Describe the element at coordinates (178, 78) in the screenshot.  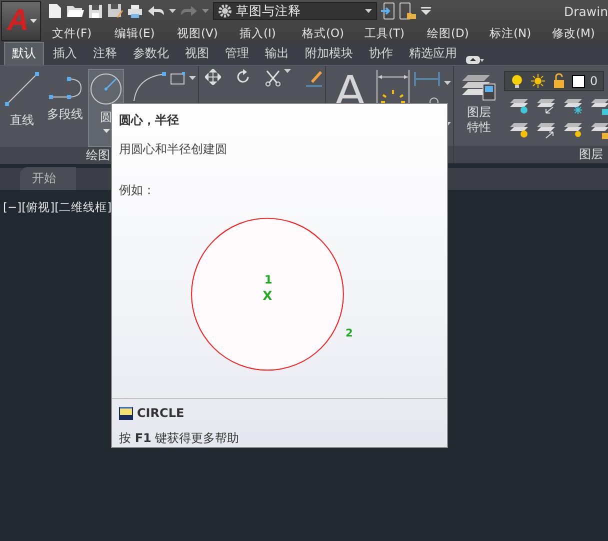
I see `rectangle-icon` at that location.